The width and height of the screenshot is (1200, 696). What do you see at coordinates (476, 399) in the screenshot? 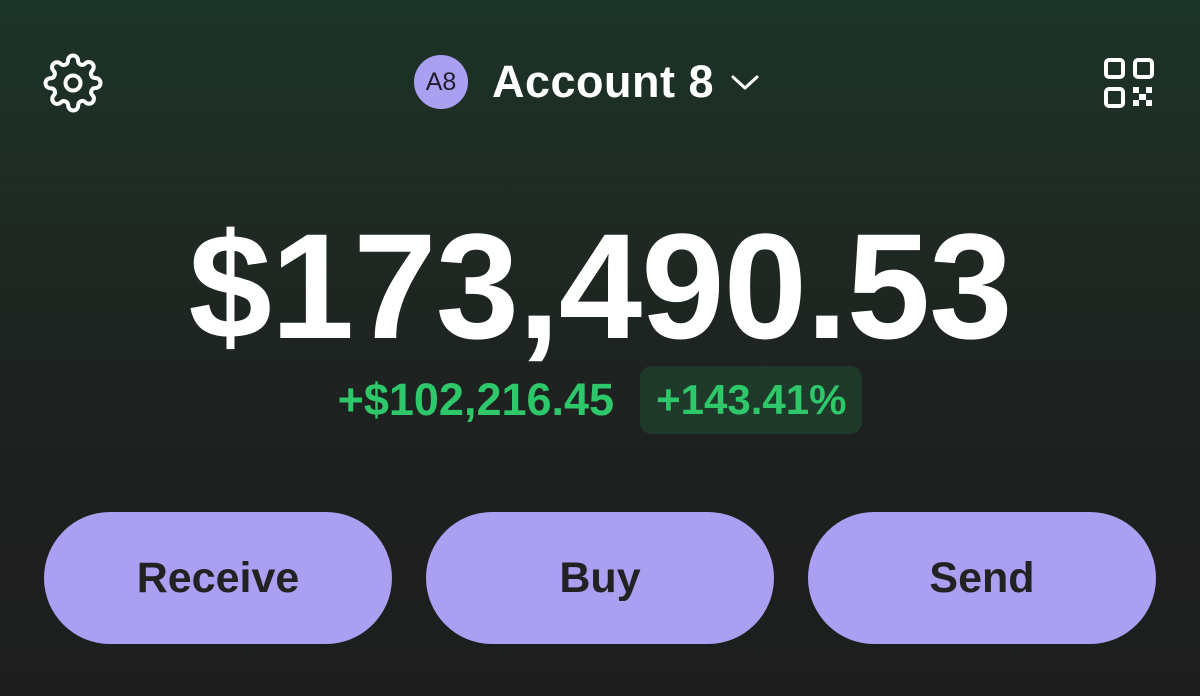
I see `change-amount: +$102,216.45` at bounding box center [476, 399].